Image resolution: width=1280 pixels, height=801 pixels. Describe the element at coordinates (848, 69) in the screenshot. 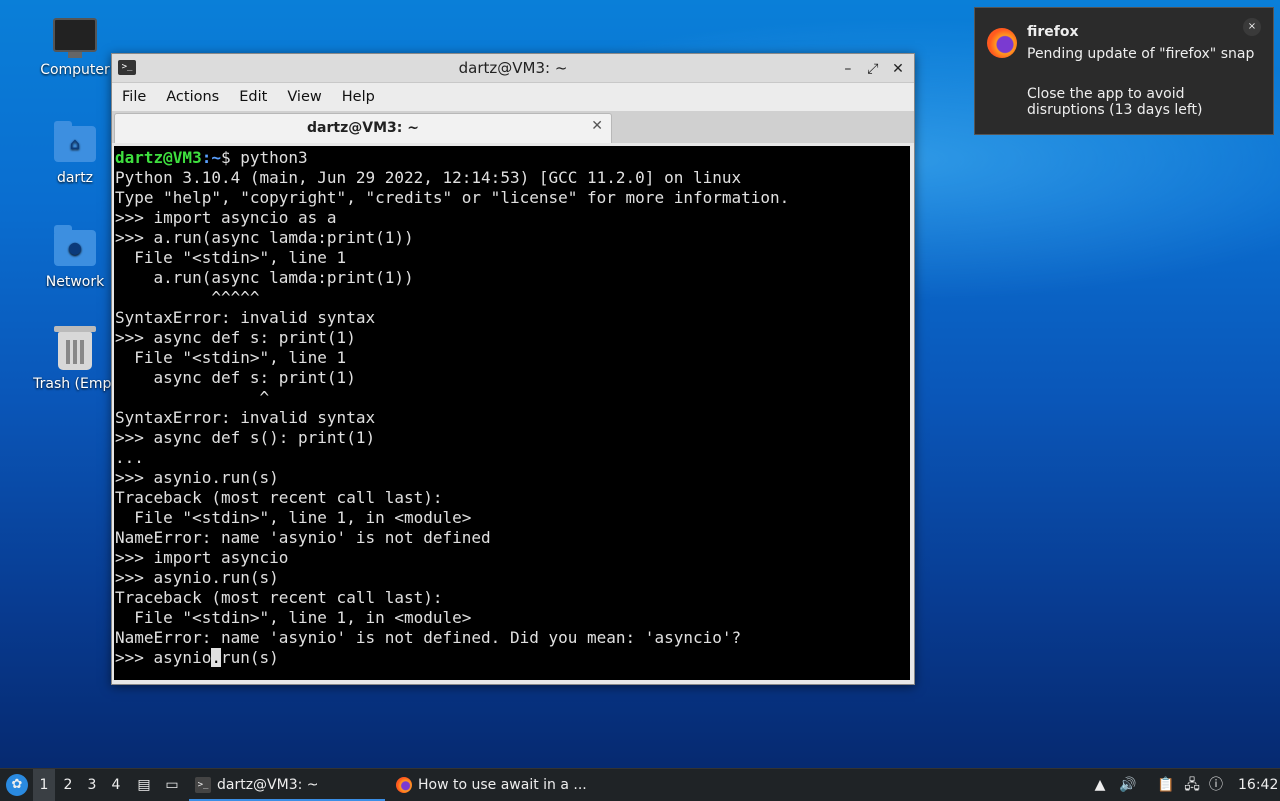

I see `minimize-button: –` at that location.